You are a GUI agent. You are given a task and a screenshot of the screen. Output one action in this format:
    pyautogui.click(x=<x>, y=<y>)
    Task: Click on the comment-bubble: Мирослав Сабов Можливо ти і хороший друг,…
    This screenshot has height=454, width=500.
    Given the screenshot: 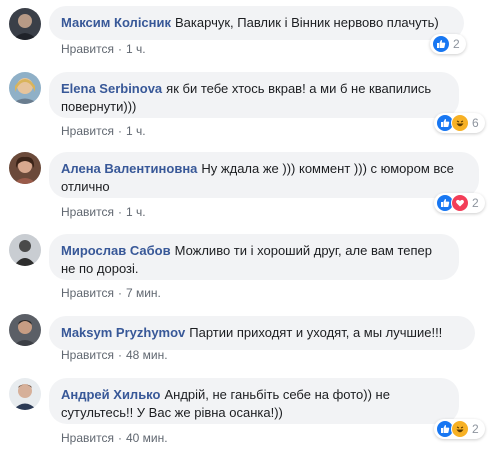 What is the action you would take?
    pyautogui.click(x=254, y=257)
    